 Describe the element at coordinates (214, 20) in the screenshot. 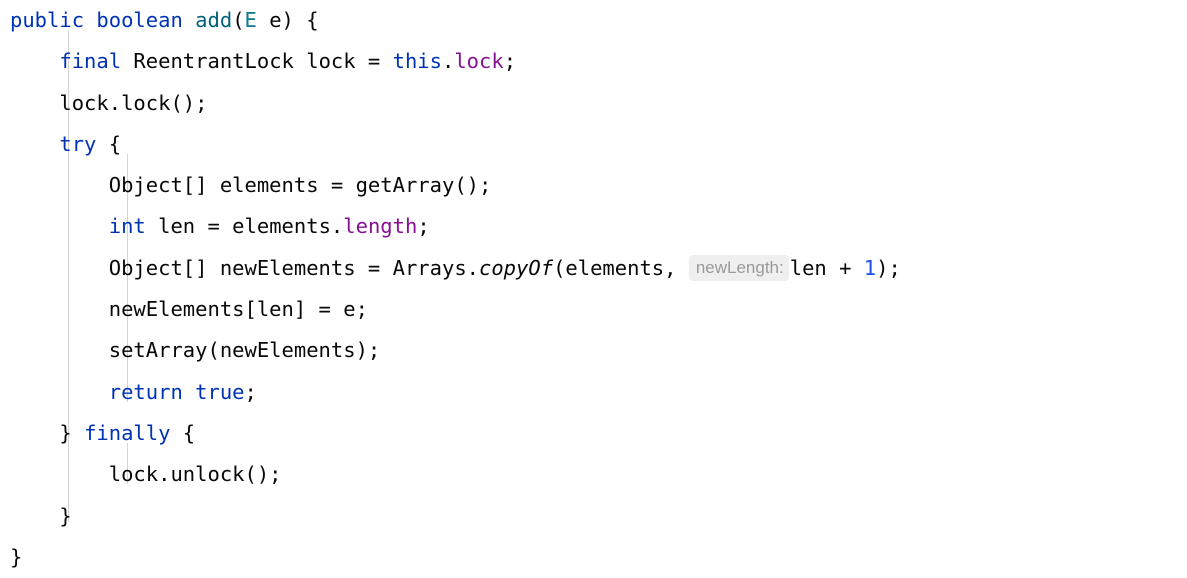

I see `code-token: add` at that location.